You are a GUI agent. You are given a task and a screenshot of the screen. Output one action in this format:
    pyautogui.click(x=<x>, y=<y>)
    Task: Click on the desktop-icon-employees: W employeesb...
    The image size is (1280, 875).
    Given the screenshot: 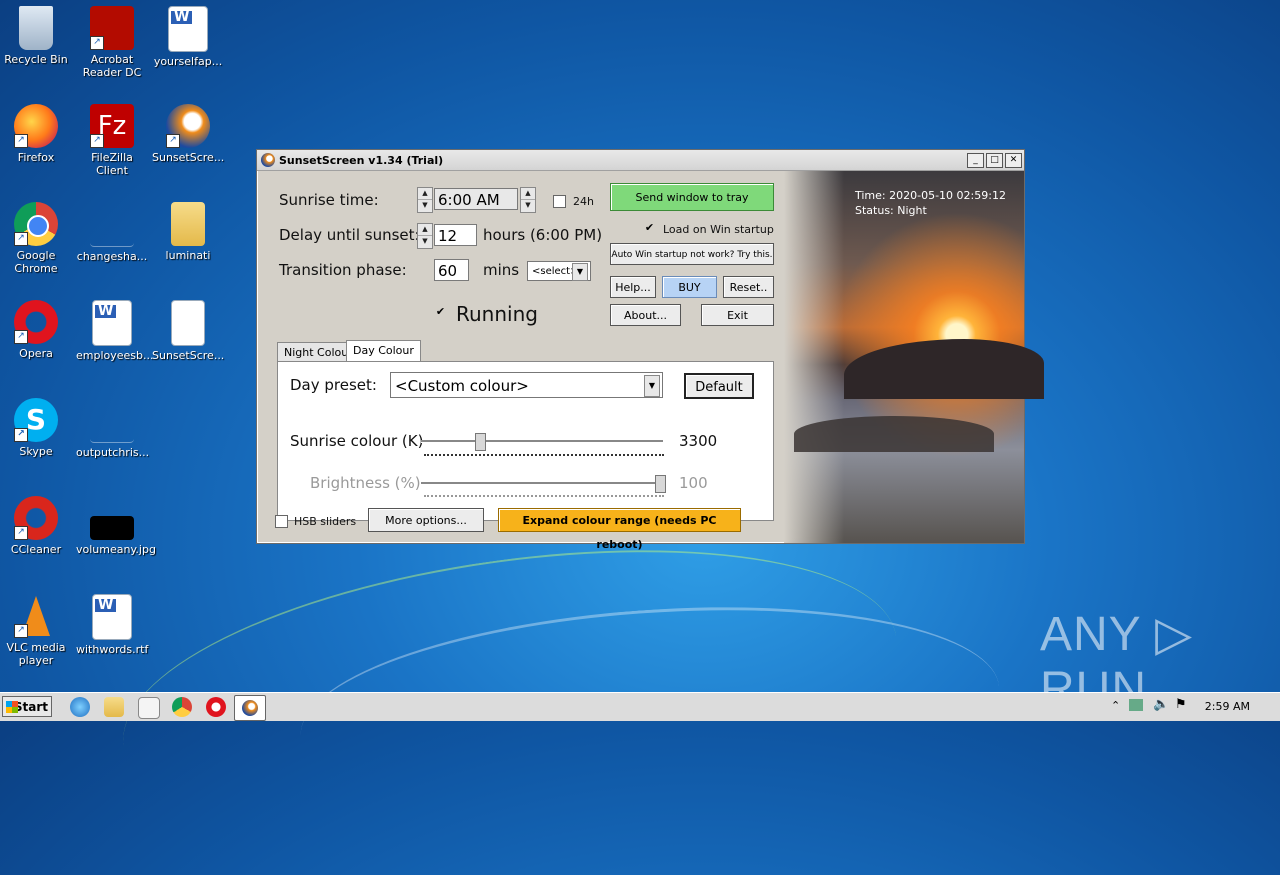 What is the action you would take?
    pyautogui.click(x=115, y=331)
    